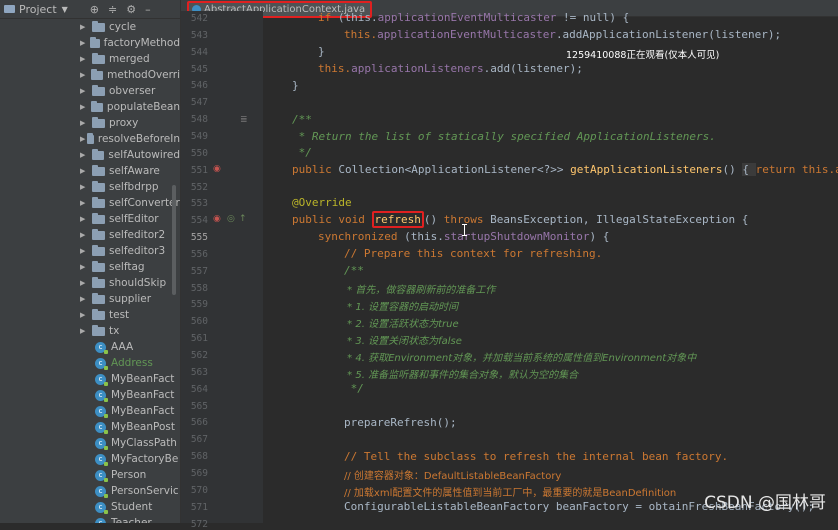  What do you see at coordinates (129, 475) in the screenshot?
I see `tree-item-label: Person` at bounding box center [129, 475].